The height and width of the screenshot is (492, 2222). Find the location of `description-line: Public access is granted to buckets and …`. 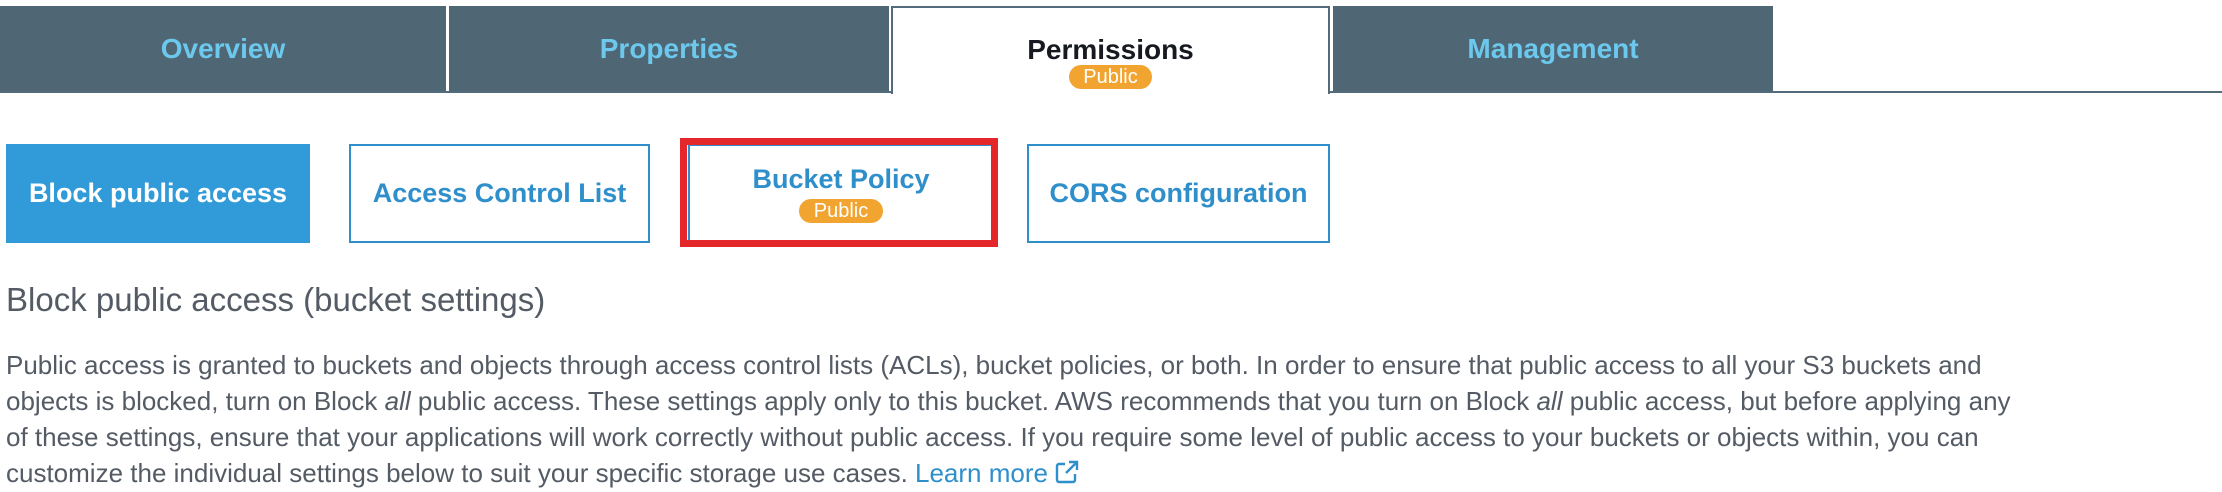

description-line: Public access is granted to buckets and … is located at coordinates (1106, 365).